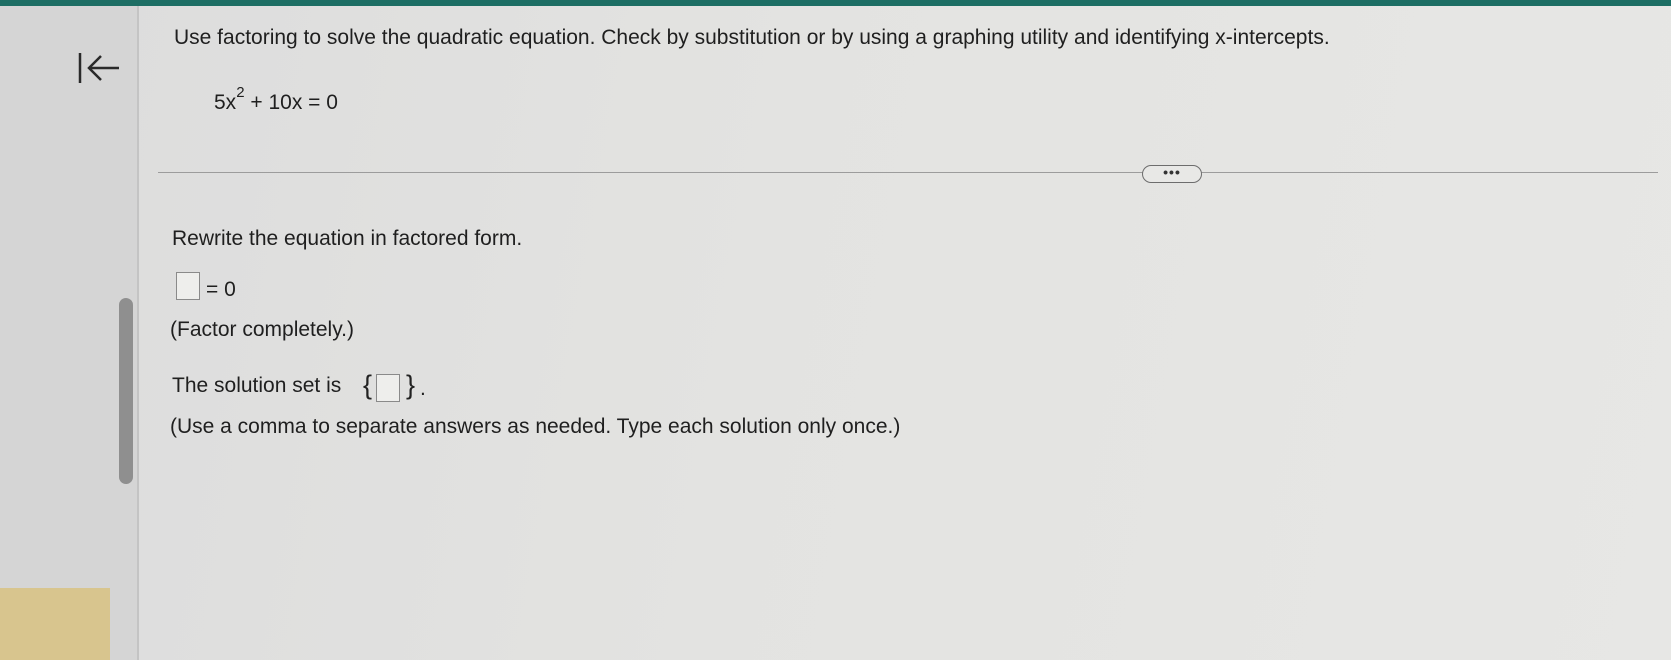 This screenshot has height=660, width=1671. What do you see at coordinates (240, 92) in the screenshot?
I see `equation-exponent: 2` at bounding box center [240, 92].